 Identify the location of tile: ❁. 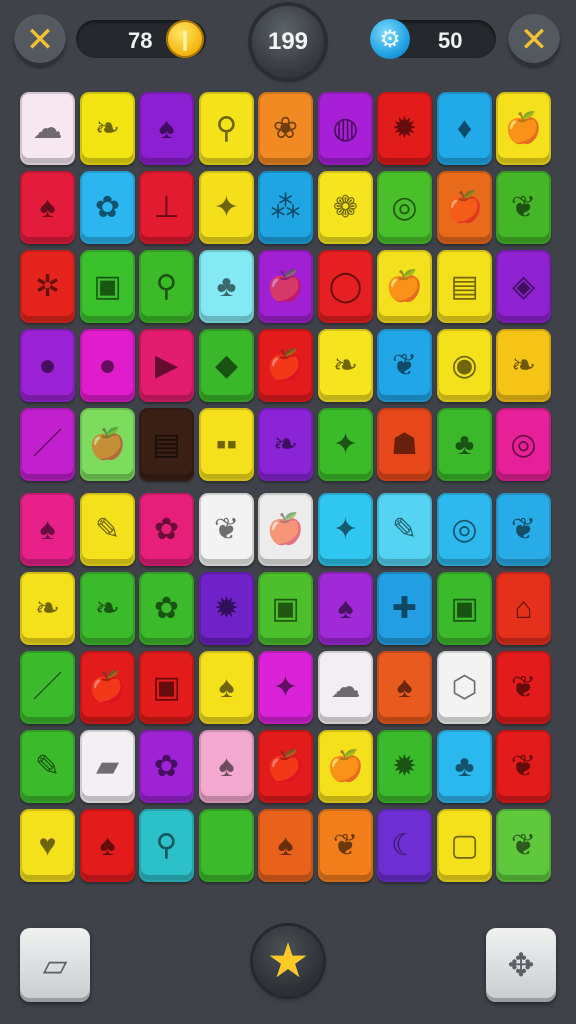
(345, 207).